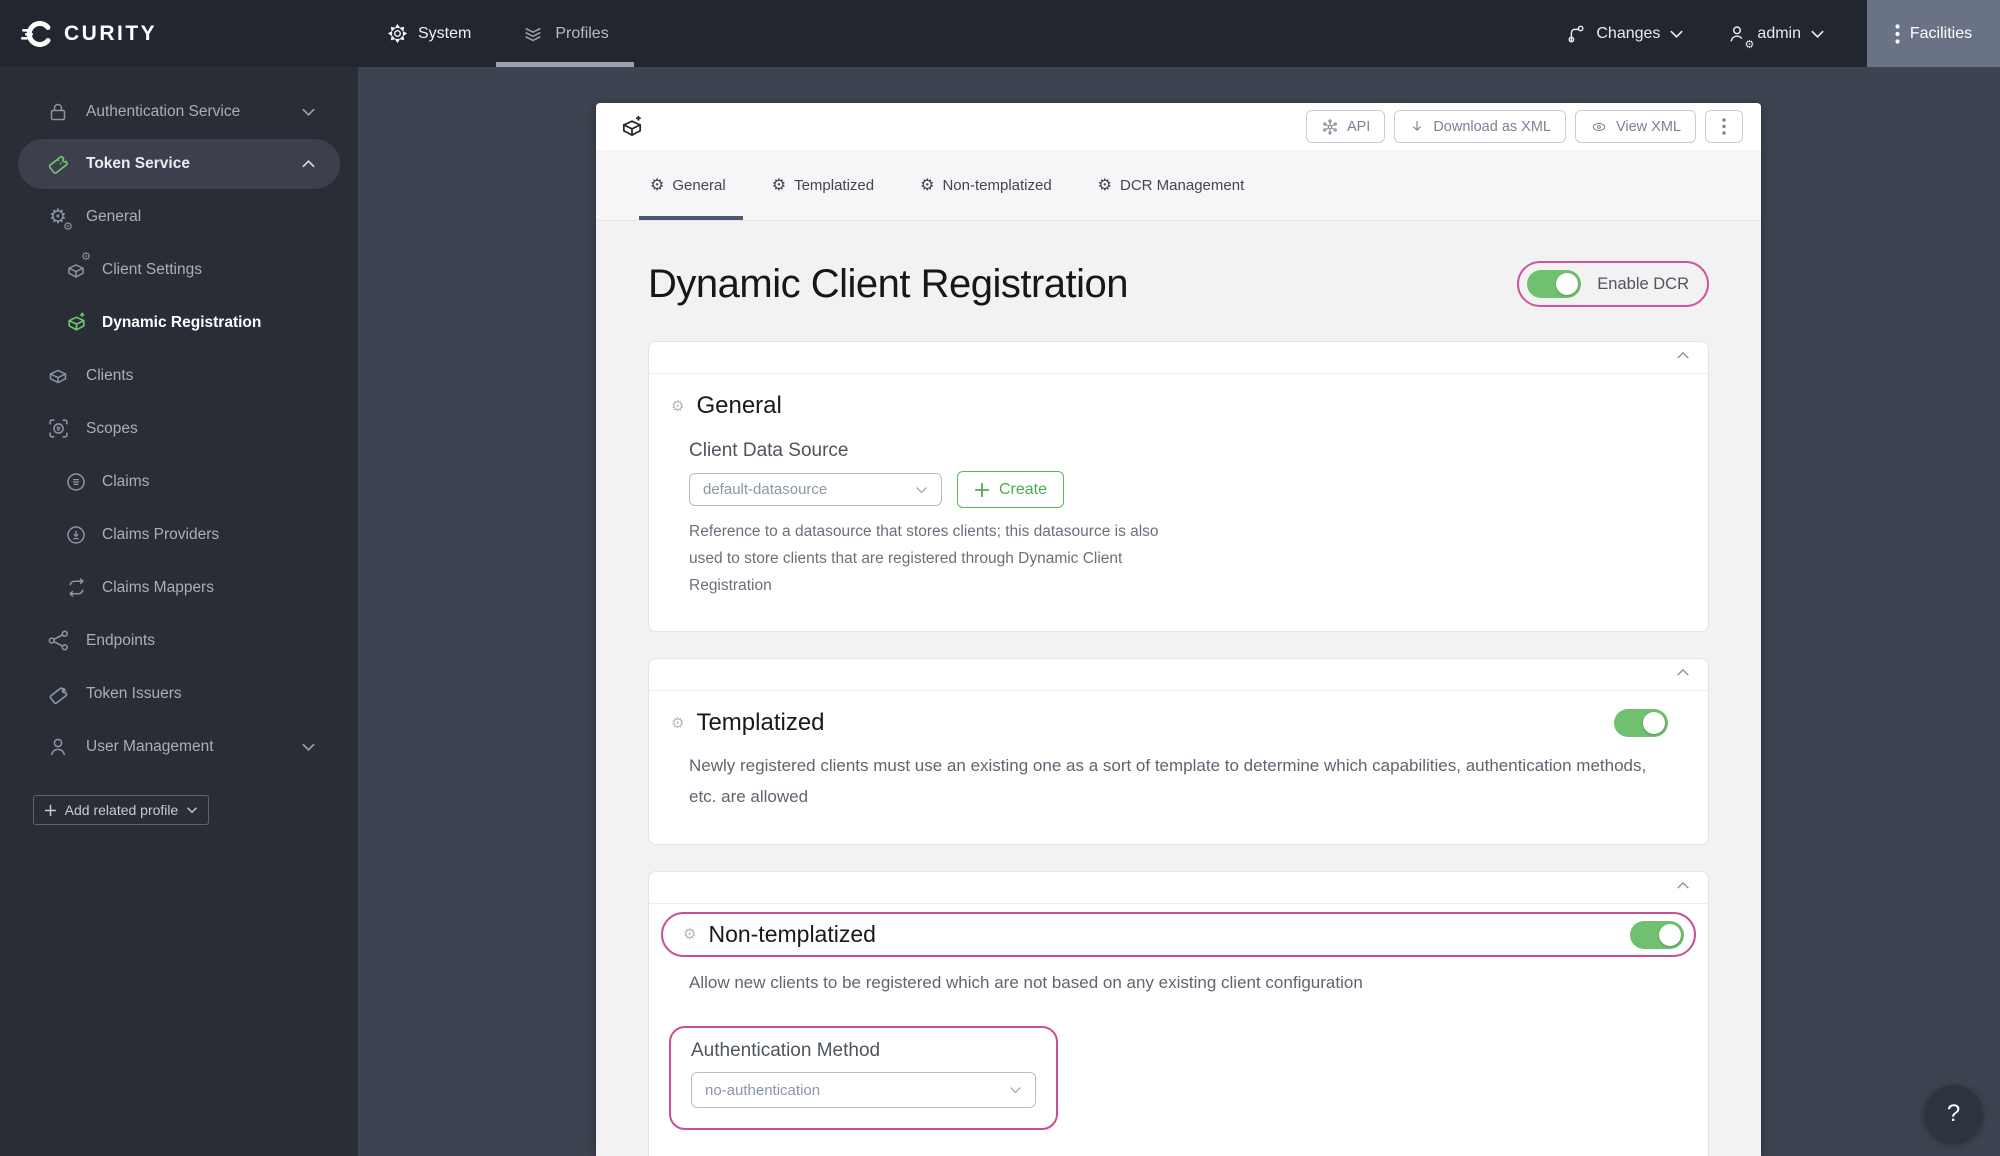 This screenshot has width=2000, height=1156. What do you see at coordinates (134, 693) in the screenshot?
I see `sidebar-item-label: Token Issuers` at bounding box center [134, 693].